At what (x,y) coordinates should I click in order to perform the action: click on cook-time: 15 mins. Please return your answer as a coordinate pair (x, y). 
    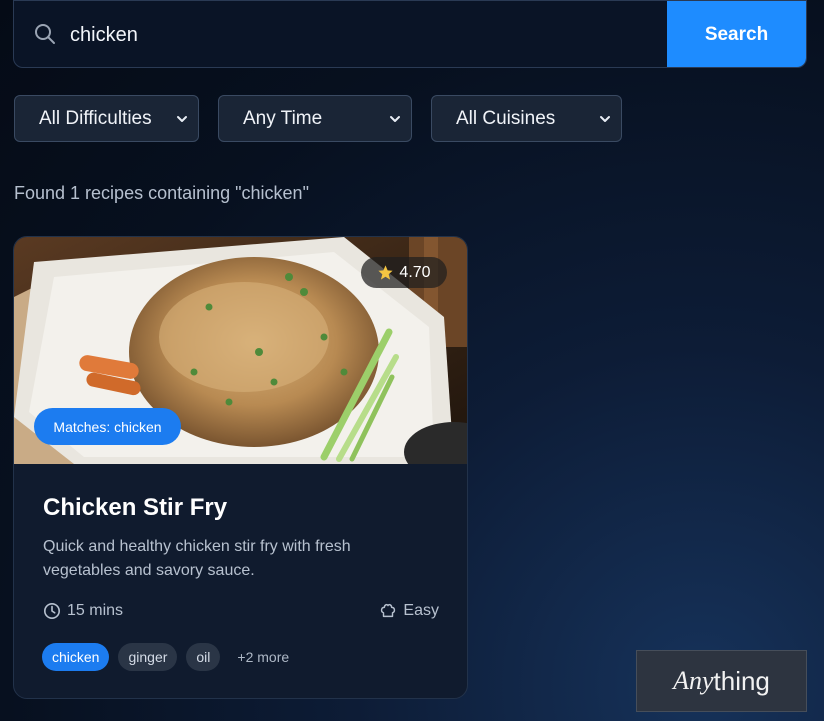
    Looking at the image, I should click on (83, 611).